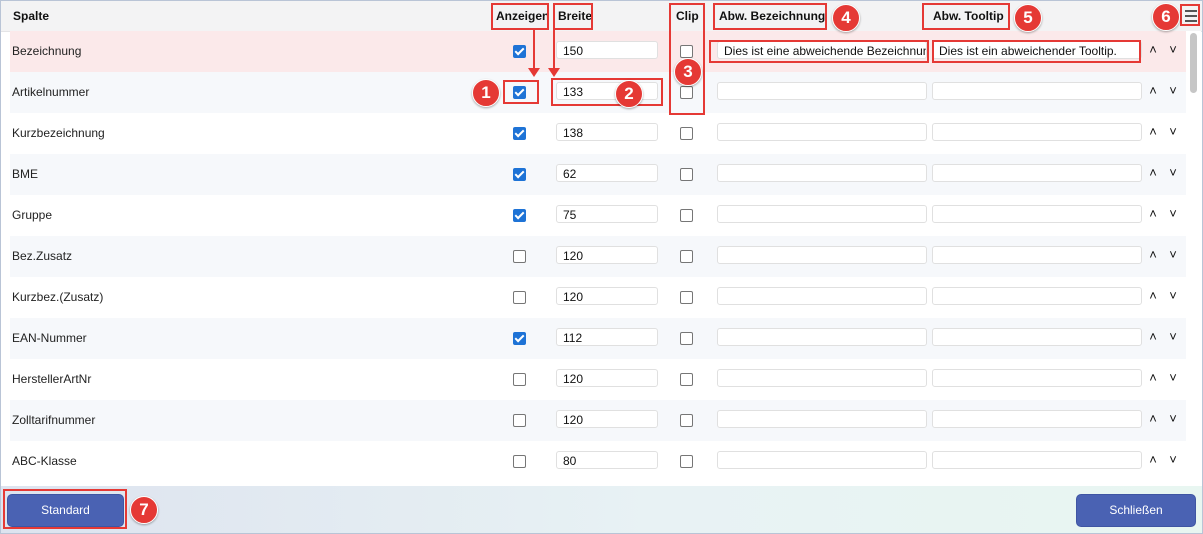 This screenshot has height=534, width=1203. Describe the element at coordinates (607, 173) in the screenshot. I see `breite-input: 62` at that location.